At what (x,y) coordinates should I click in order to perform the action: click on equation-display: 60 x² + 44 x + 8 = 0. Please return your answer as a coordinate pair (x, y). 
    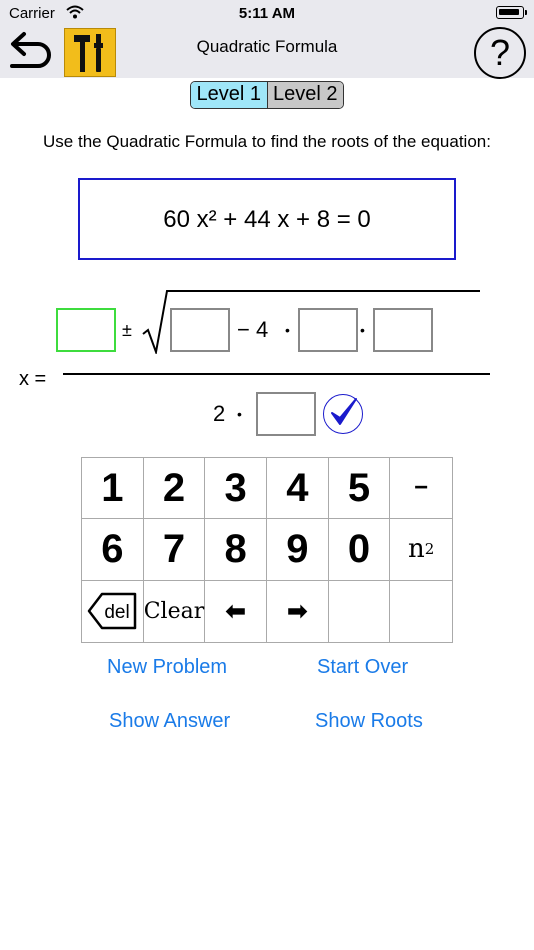
    Looking at the image, I should click on (267, 219).